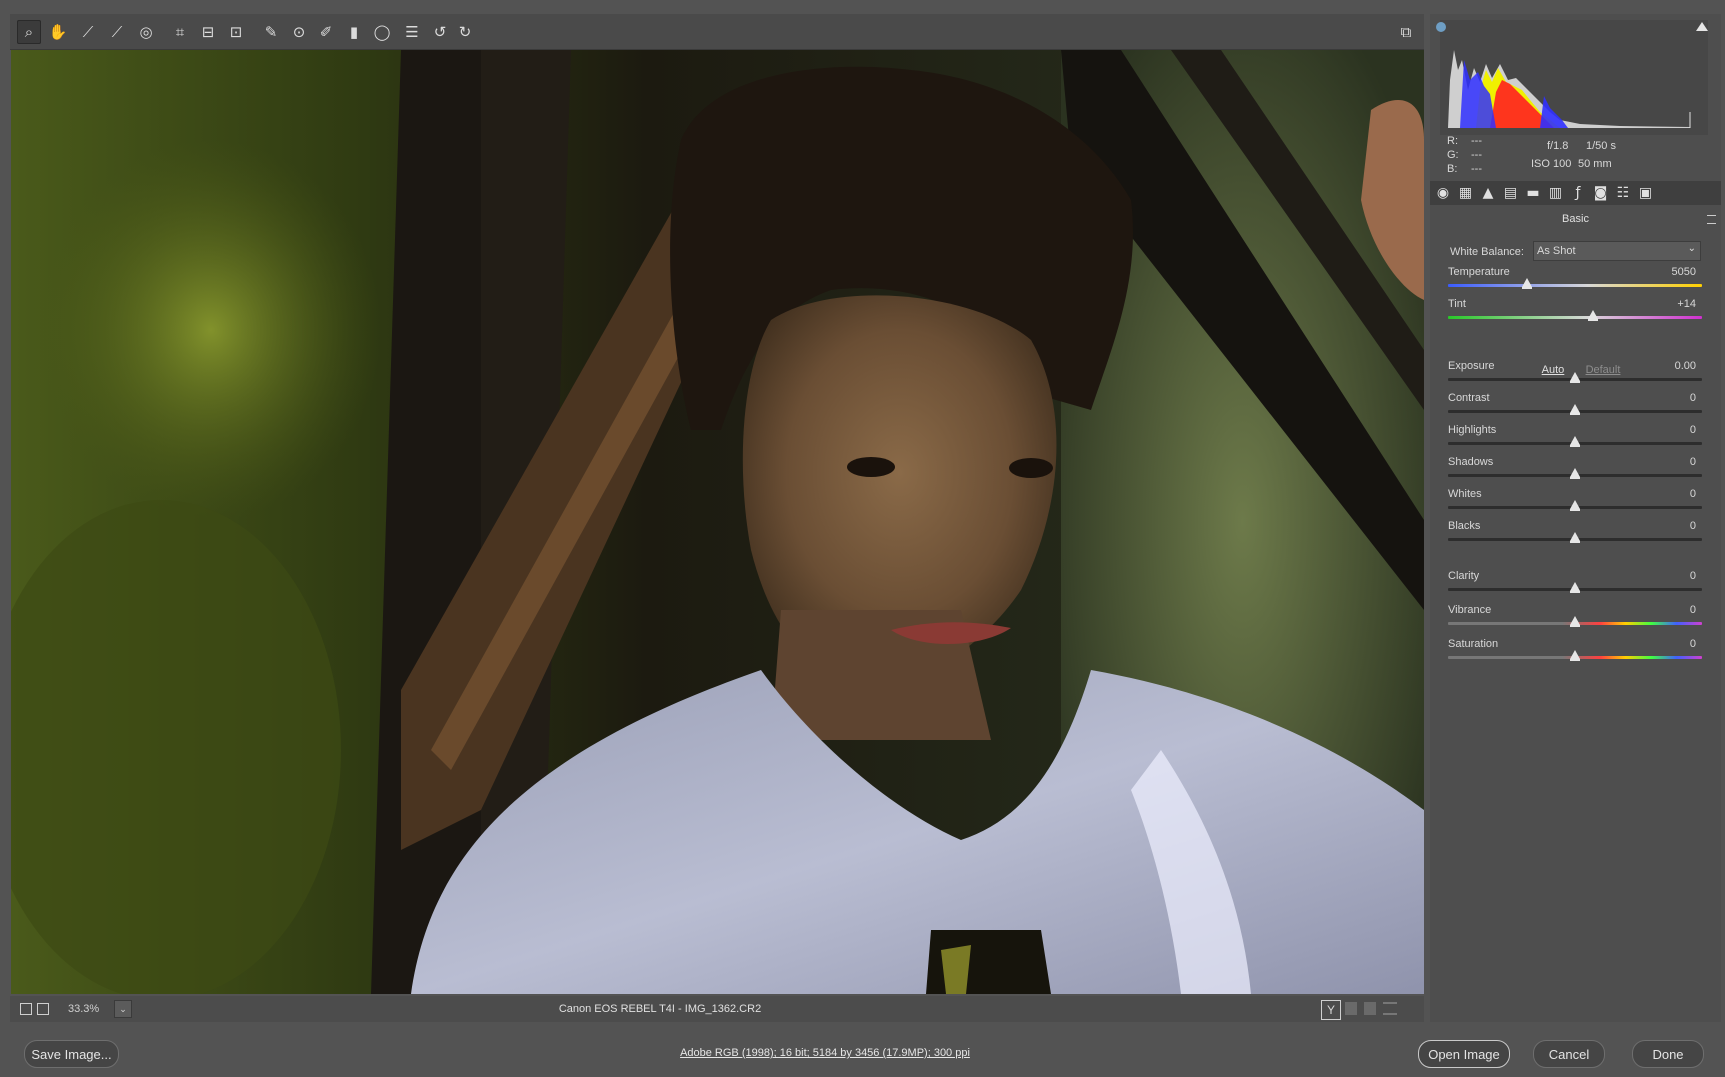 The image size is (1725, 1077). Describe the element at coordinates (1575, 505) in the screenshot. I see `whites-slider-thumb` at that location.